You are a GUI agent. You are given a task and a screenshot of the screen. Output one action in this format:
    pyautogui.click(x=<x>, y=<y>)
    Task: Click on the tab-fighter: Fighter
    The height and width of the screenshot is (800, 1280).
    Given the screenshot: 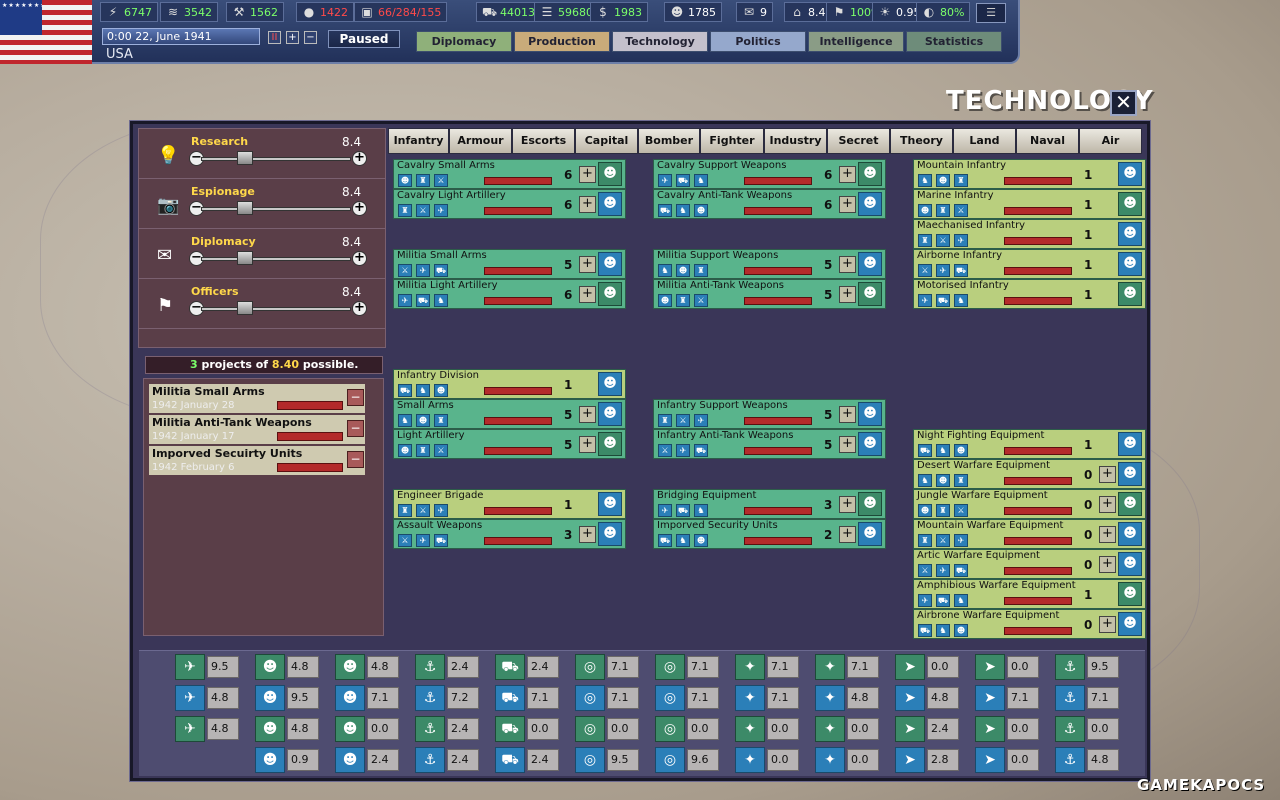 What is the action you would take?
    pyautogui.click(x=732, y=141)
    